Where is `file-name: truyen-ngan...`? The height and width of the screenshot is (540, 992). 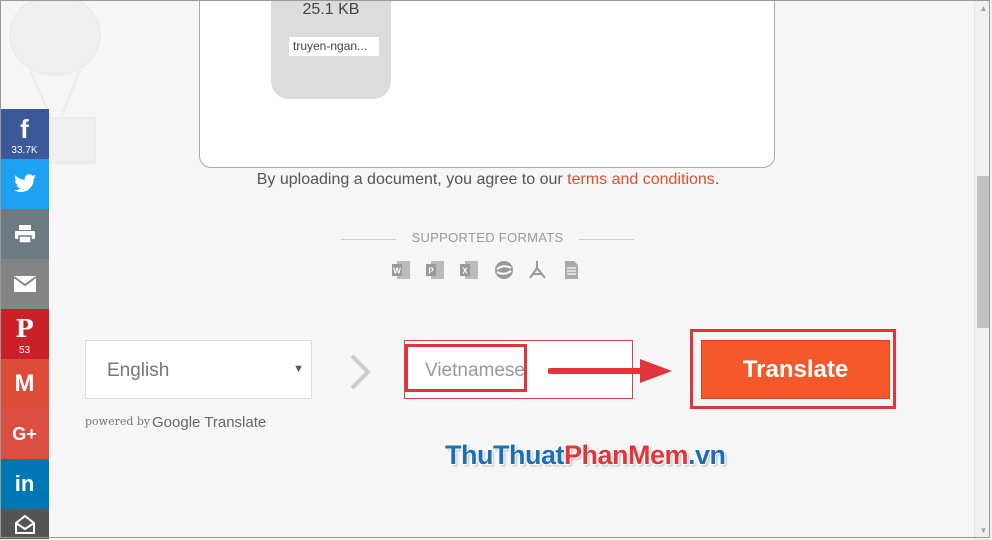 file-name: truyen-ngan... is located at coordinates (334, 46).